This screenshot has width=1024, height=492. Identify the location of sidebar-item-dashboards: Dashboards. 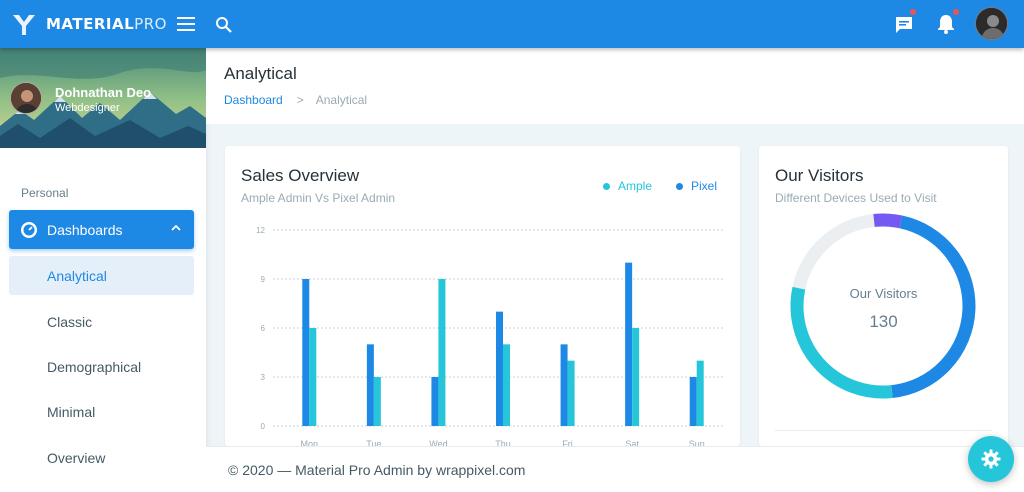
(101, 229).